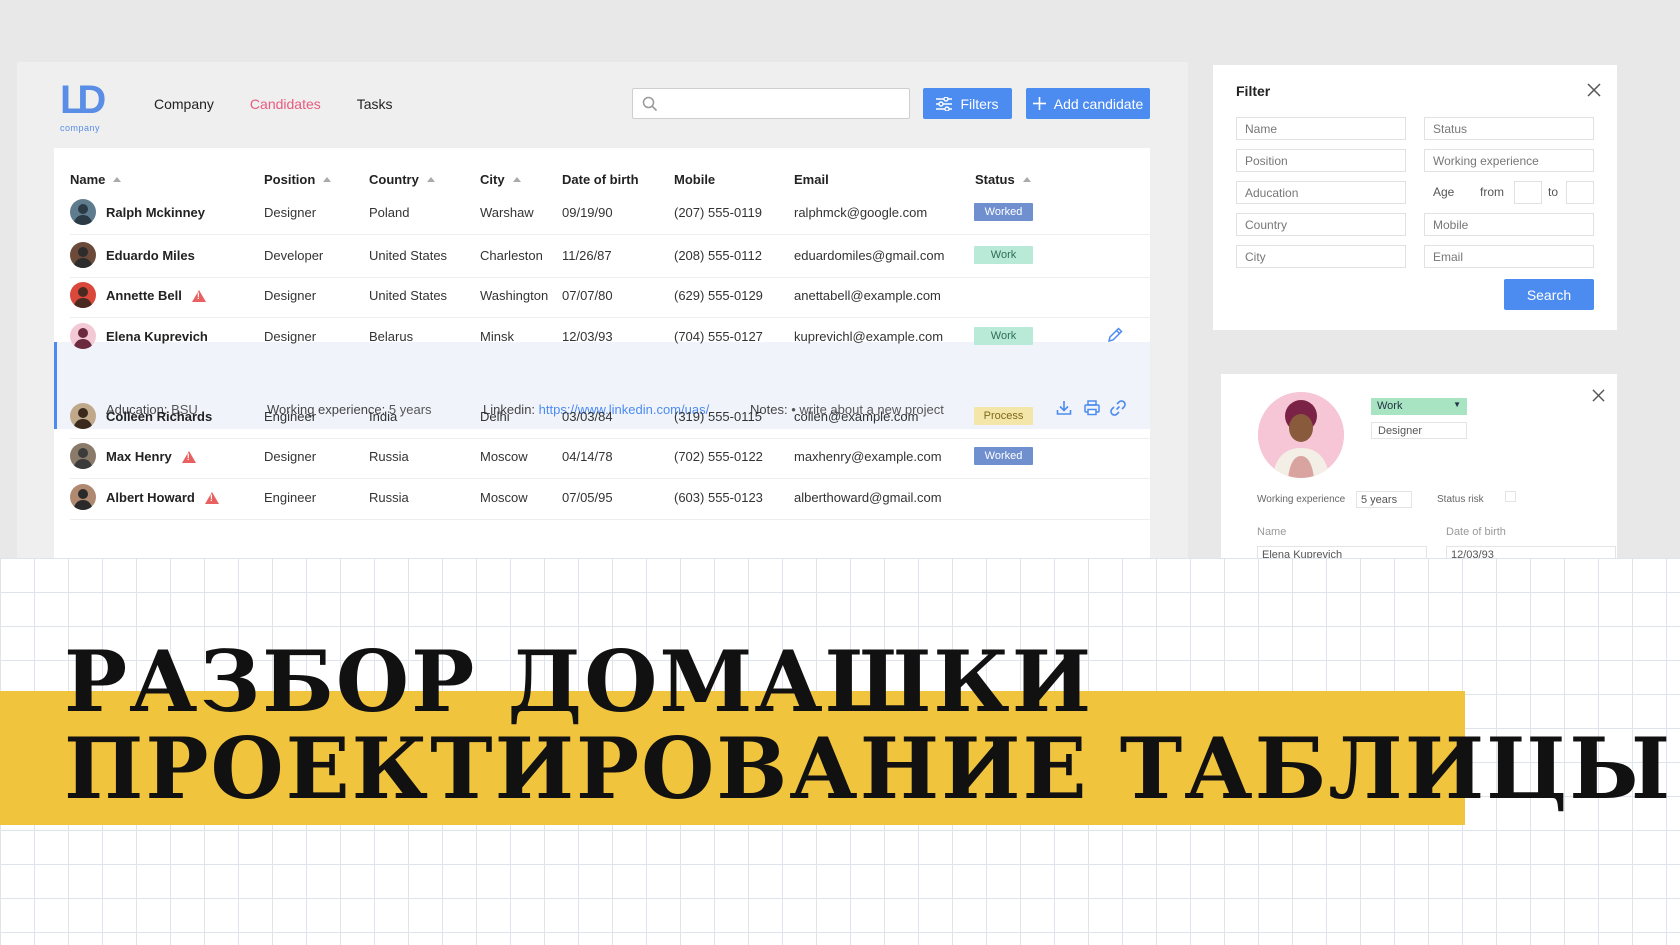 The image size is (1680, 945). What do you see at coordinates (1115, 335) in the screenshot?
I see `edit-pencil-icon` at bounding box center [1115, 335].